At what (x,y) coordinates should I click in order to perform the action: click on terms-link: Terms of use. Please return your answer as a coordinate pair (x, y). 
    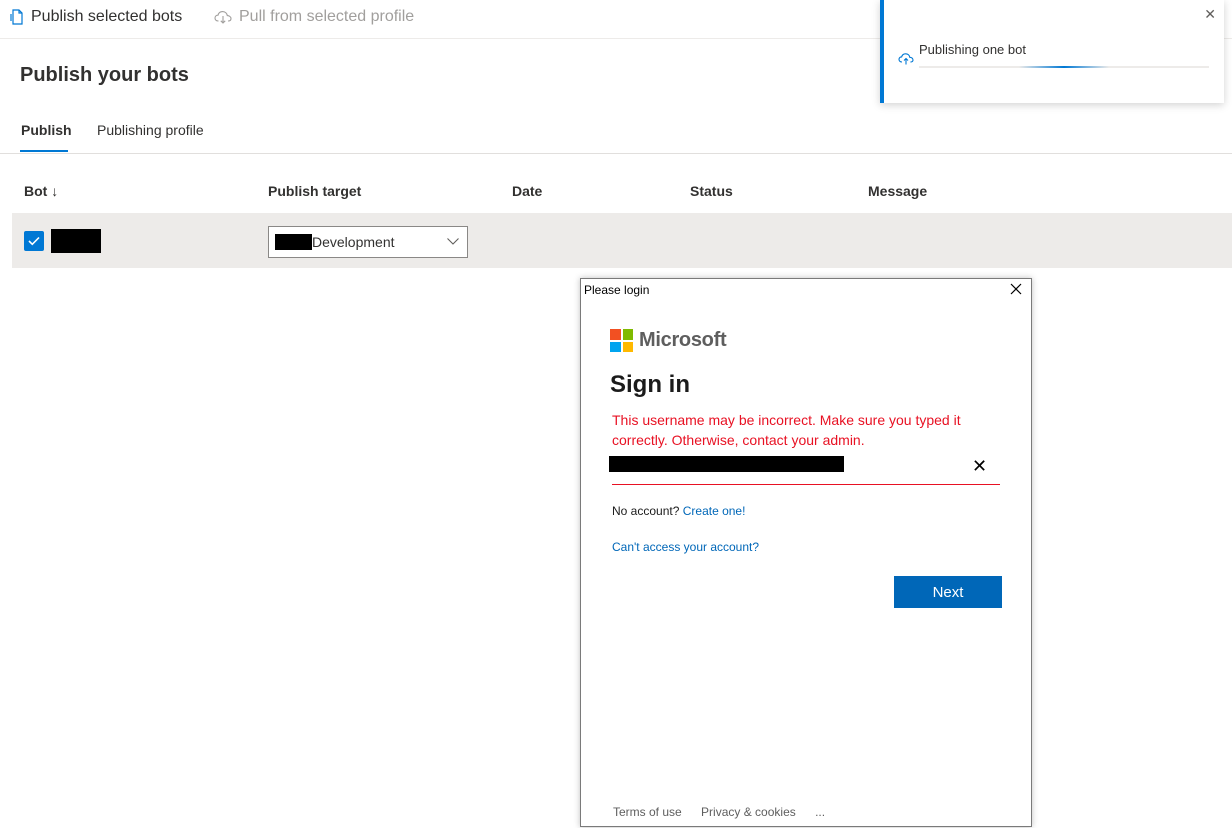
    Looking at the image, I should click on (647, 812).